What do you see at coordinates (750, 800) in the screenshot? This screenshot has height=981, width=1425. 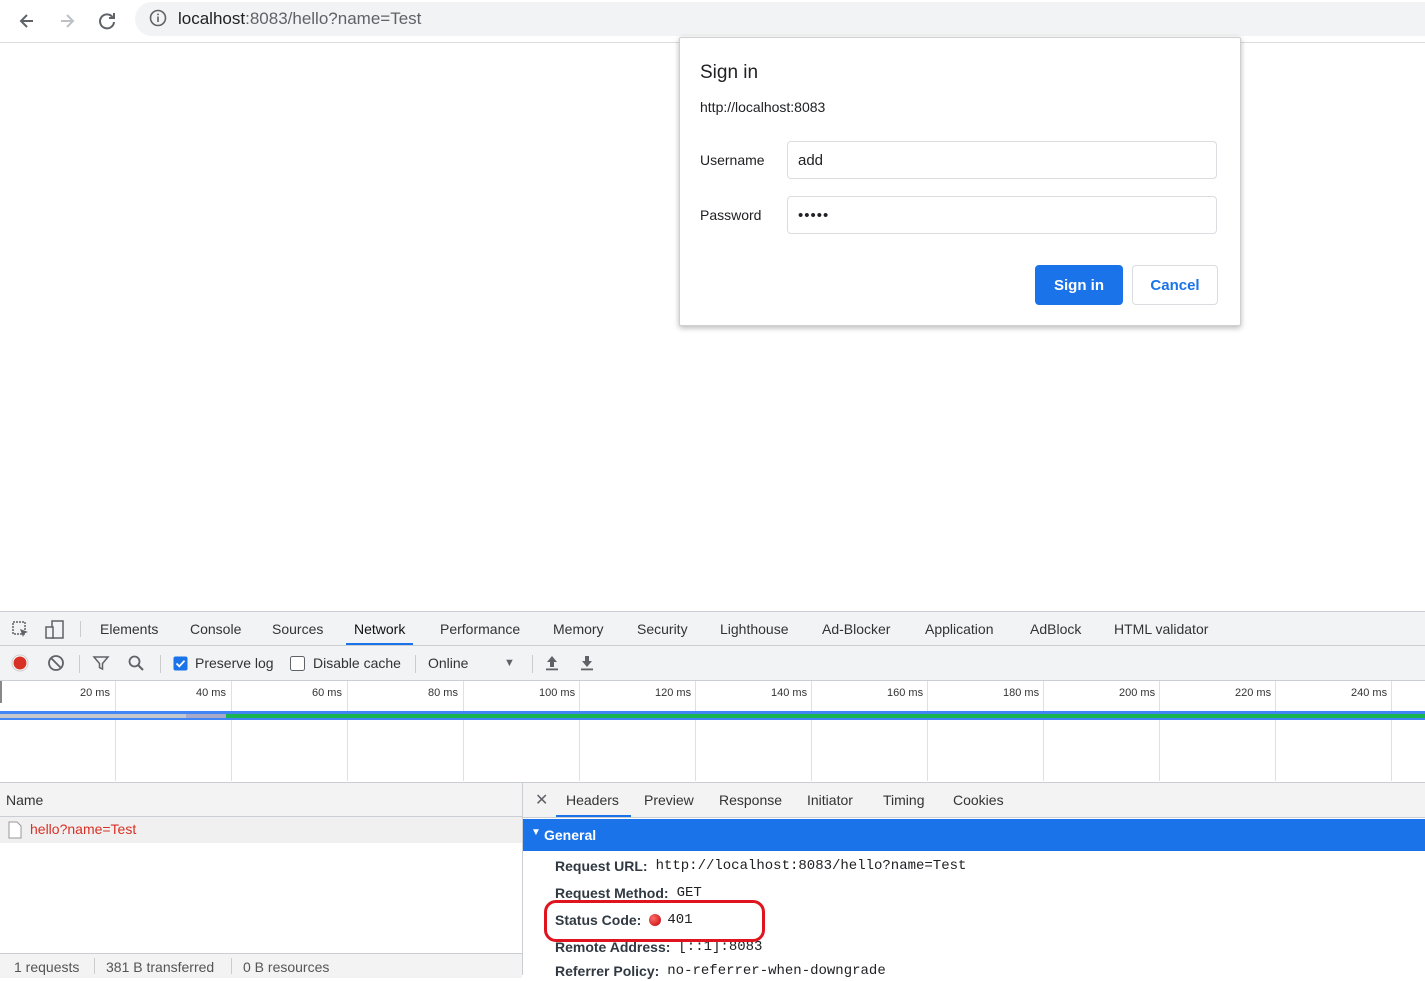 I see `tab-response: Response` at bounding box center [750, 800].